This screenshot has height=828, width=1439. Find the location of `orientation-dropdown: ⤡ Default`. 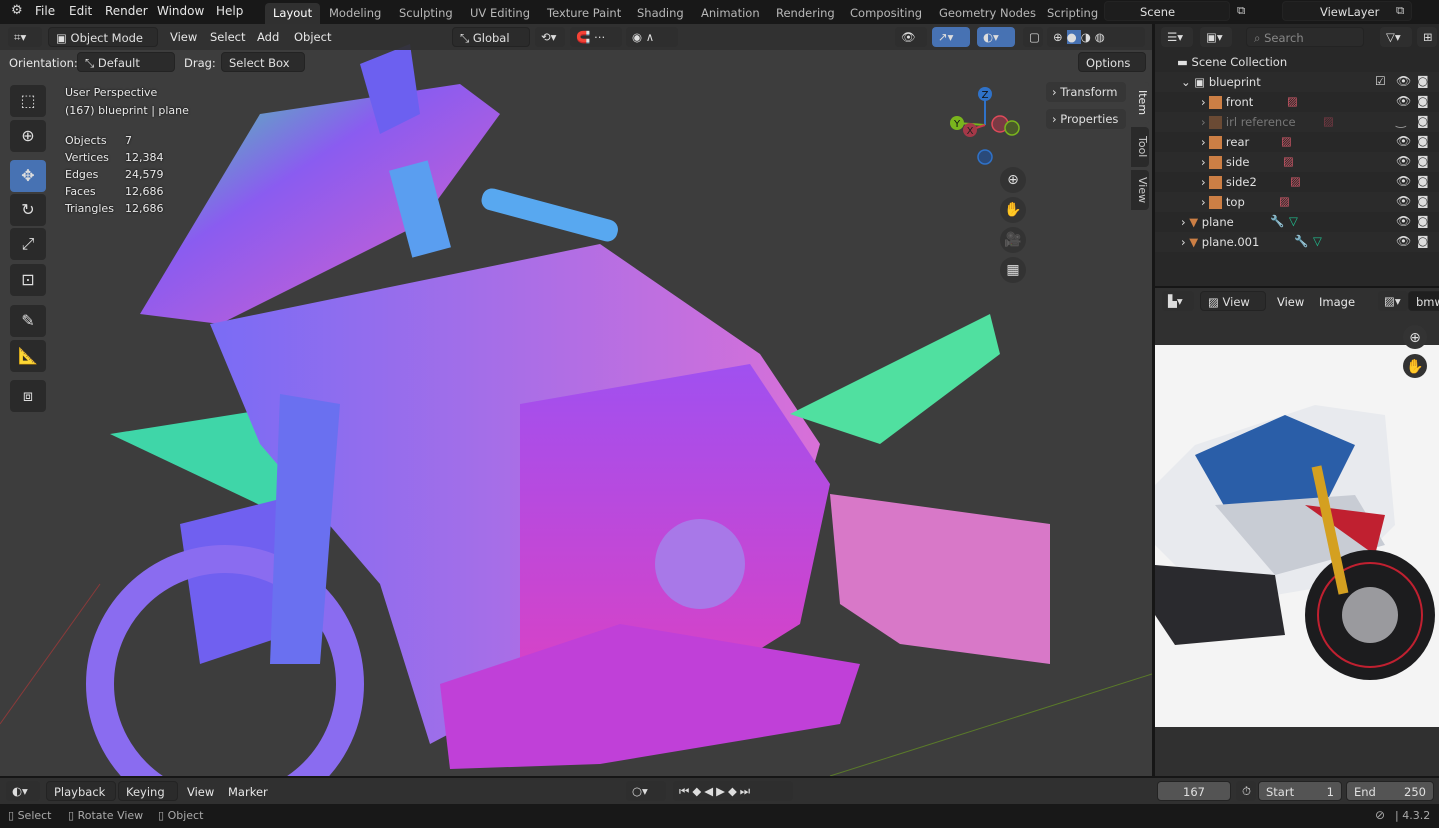

orientation-dropdown: ⤡ Default is located at coordinates (126, 62).